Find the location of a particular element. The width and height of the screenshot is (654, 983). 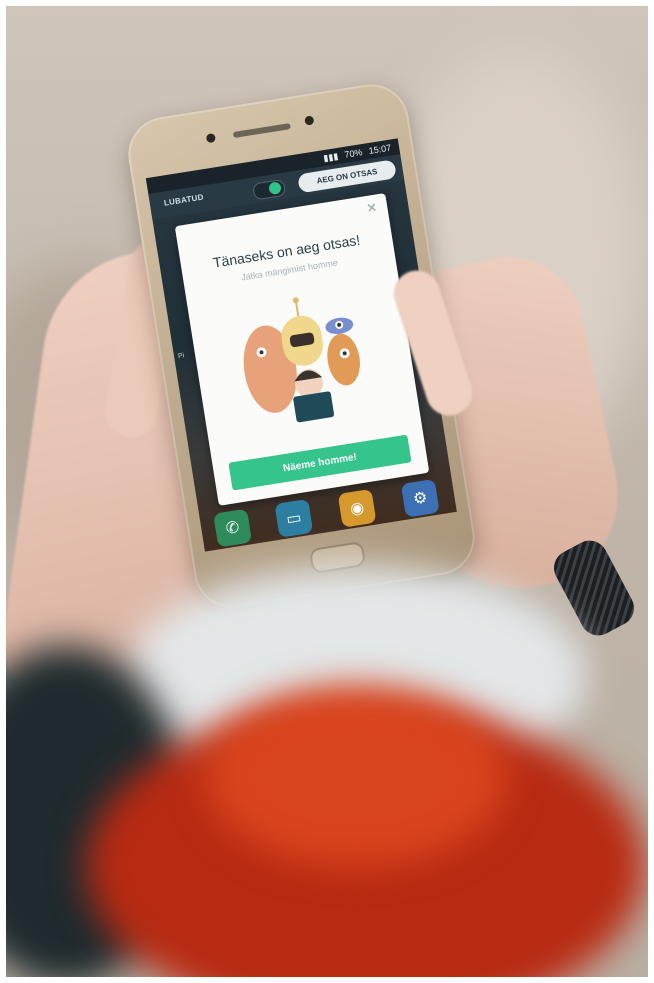

allowed-label: LUBATUD is located at coordinates (184, 200).